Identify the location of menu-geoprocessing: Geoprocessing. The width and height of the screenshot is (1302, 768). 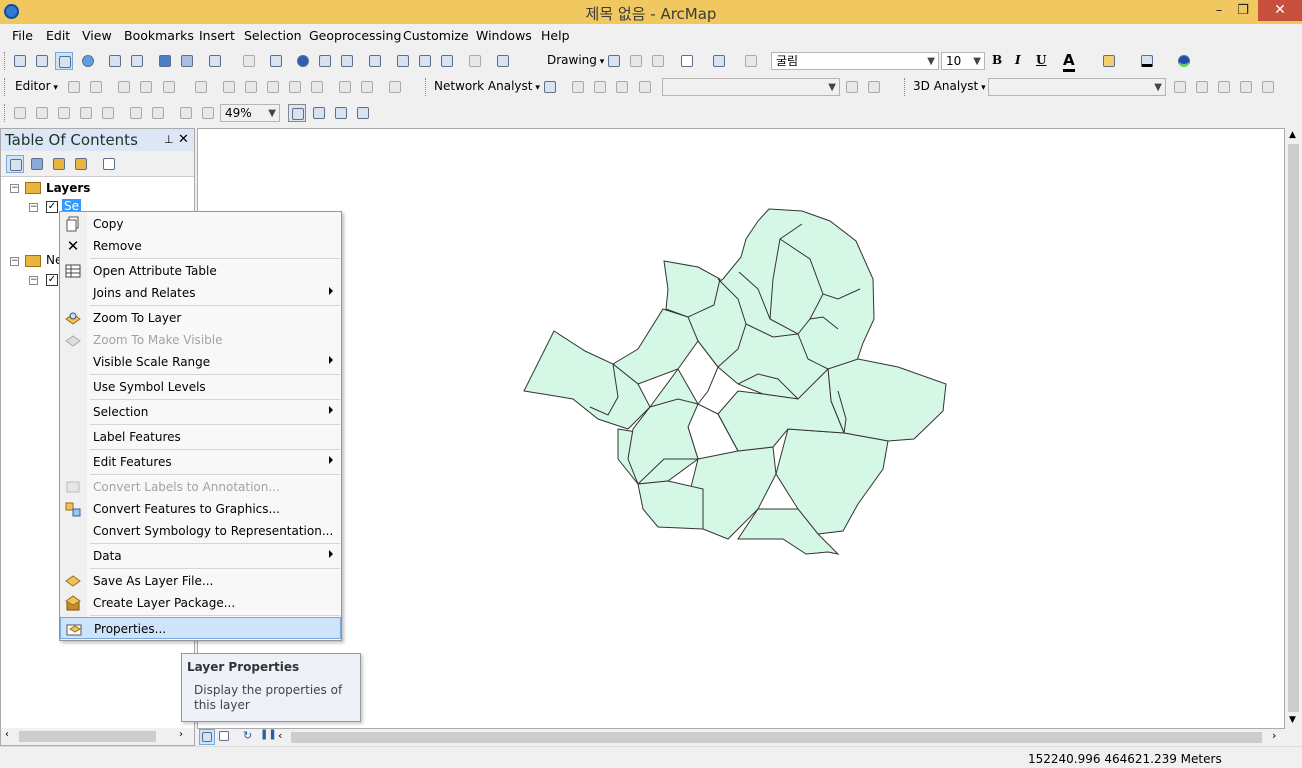
(355, 35).